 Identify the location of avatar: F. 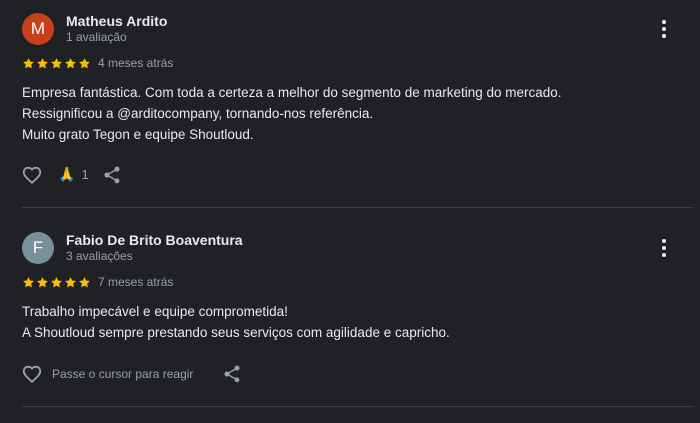
(38, 248).